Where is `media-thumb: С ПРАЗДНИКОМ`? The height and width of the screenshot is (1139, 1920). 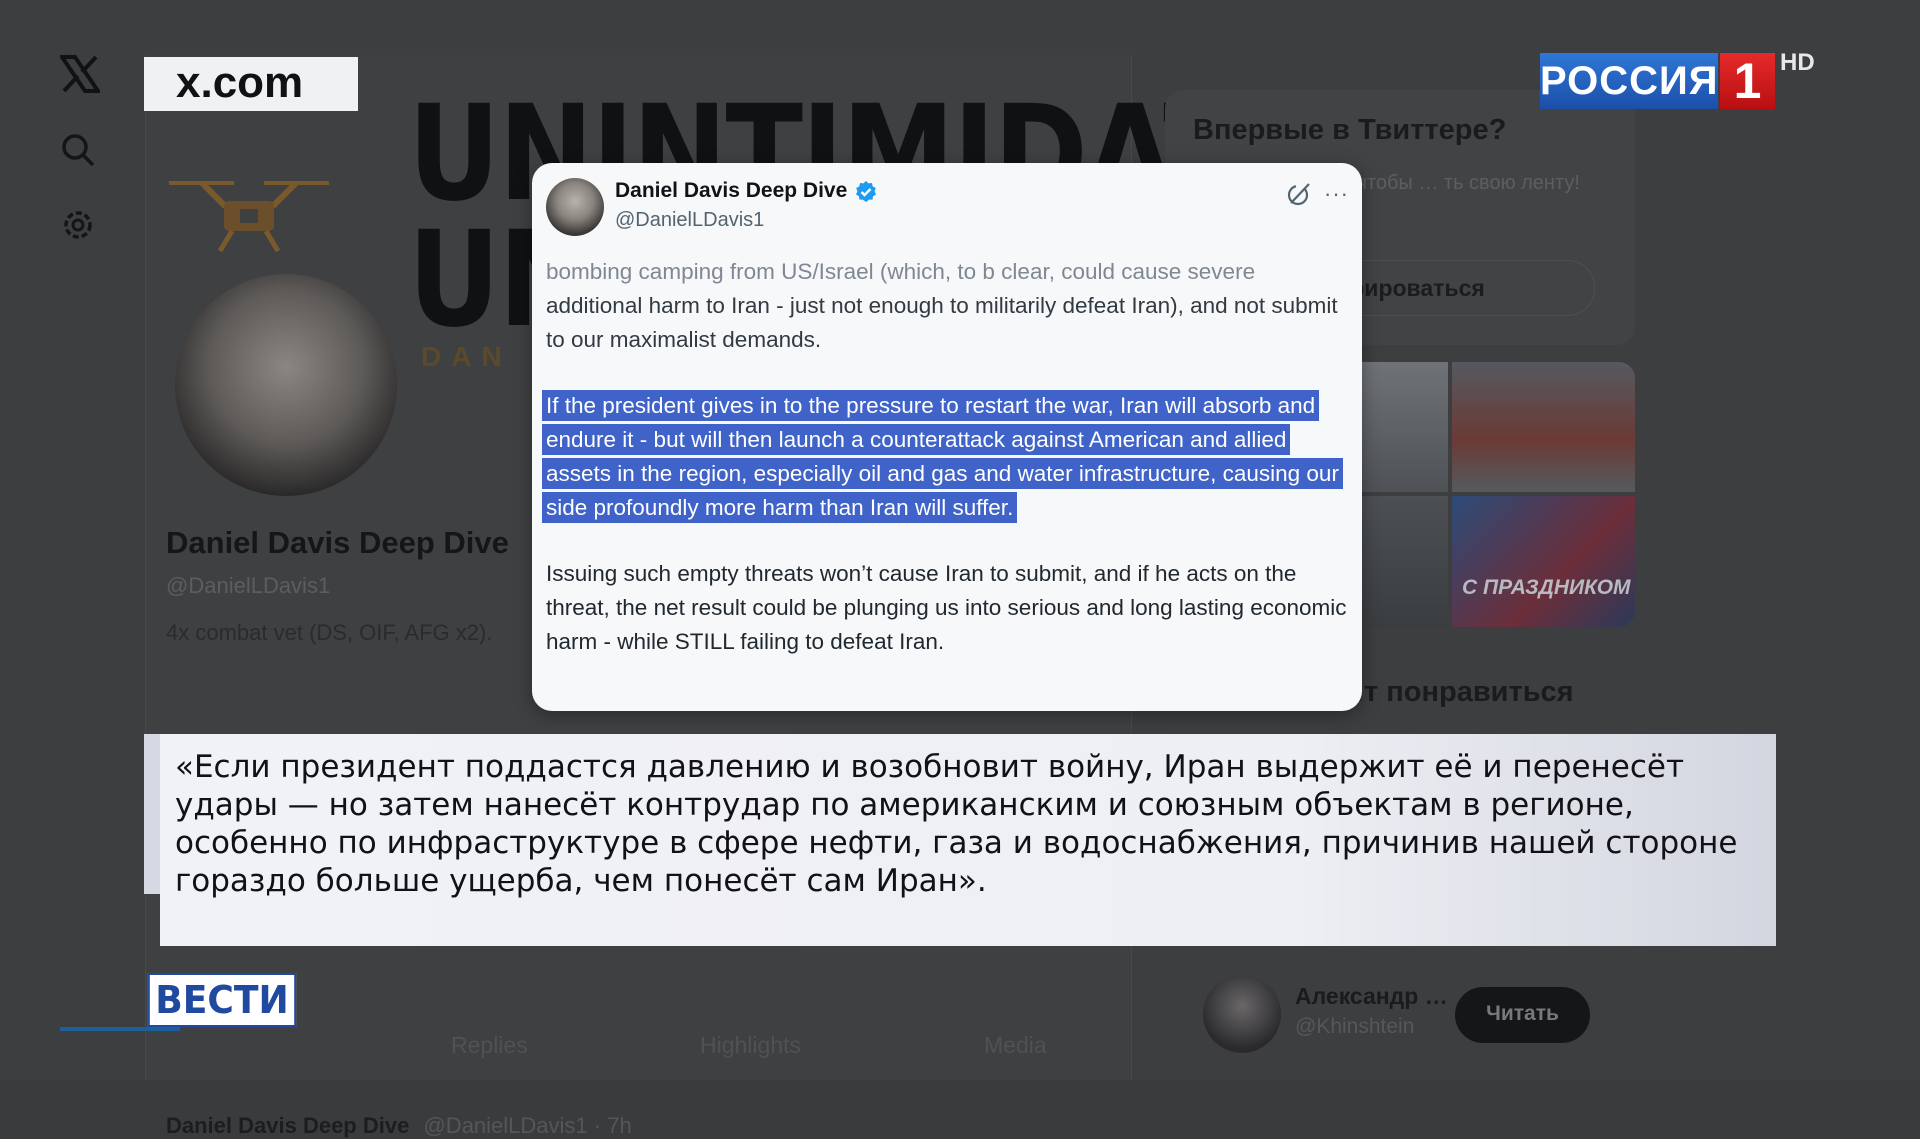 media-thumb: С ПРАЗДНИКОМ is located at coordinates (1543, 561).